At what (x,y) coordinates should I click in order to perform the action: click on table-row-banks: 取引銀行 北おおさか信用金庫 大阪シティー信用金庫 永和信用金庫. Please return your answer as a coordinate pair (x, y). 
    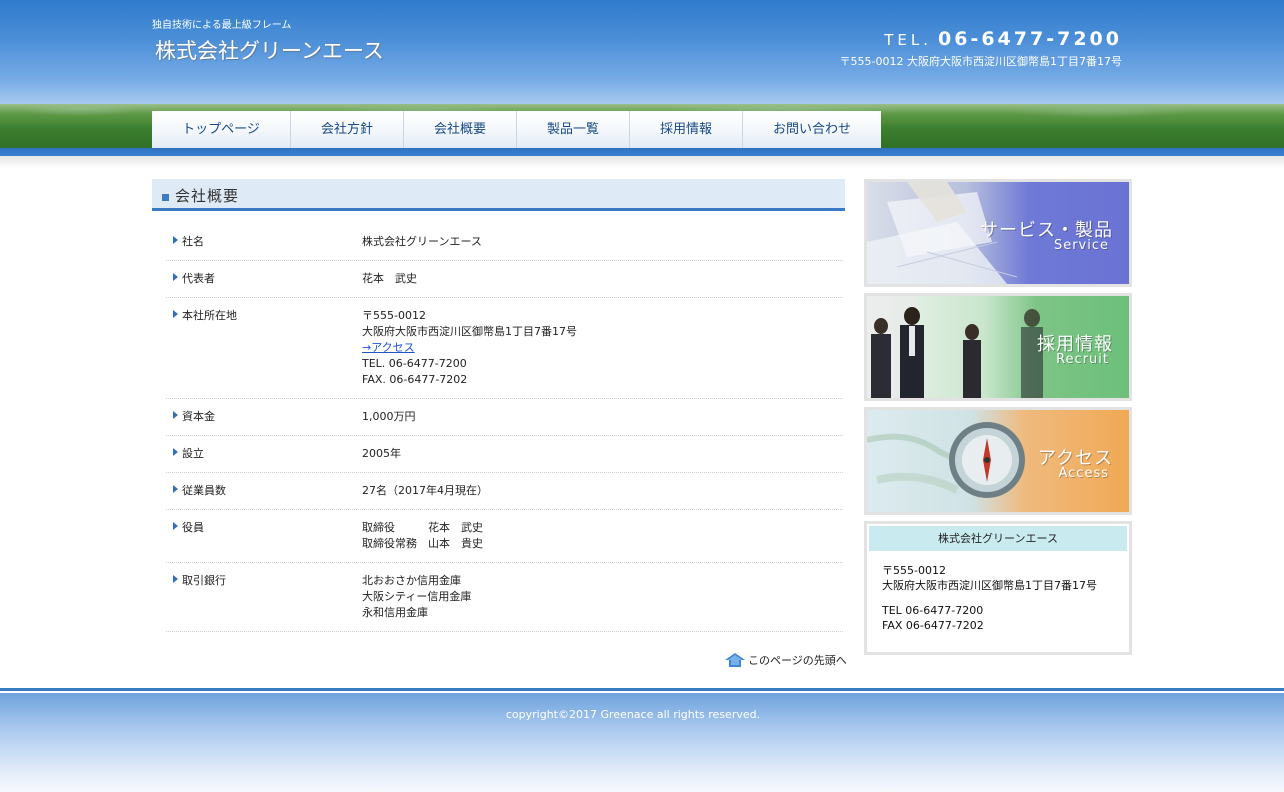
    Looking at the image, I should click on (504, 597).